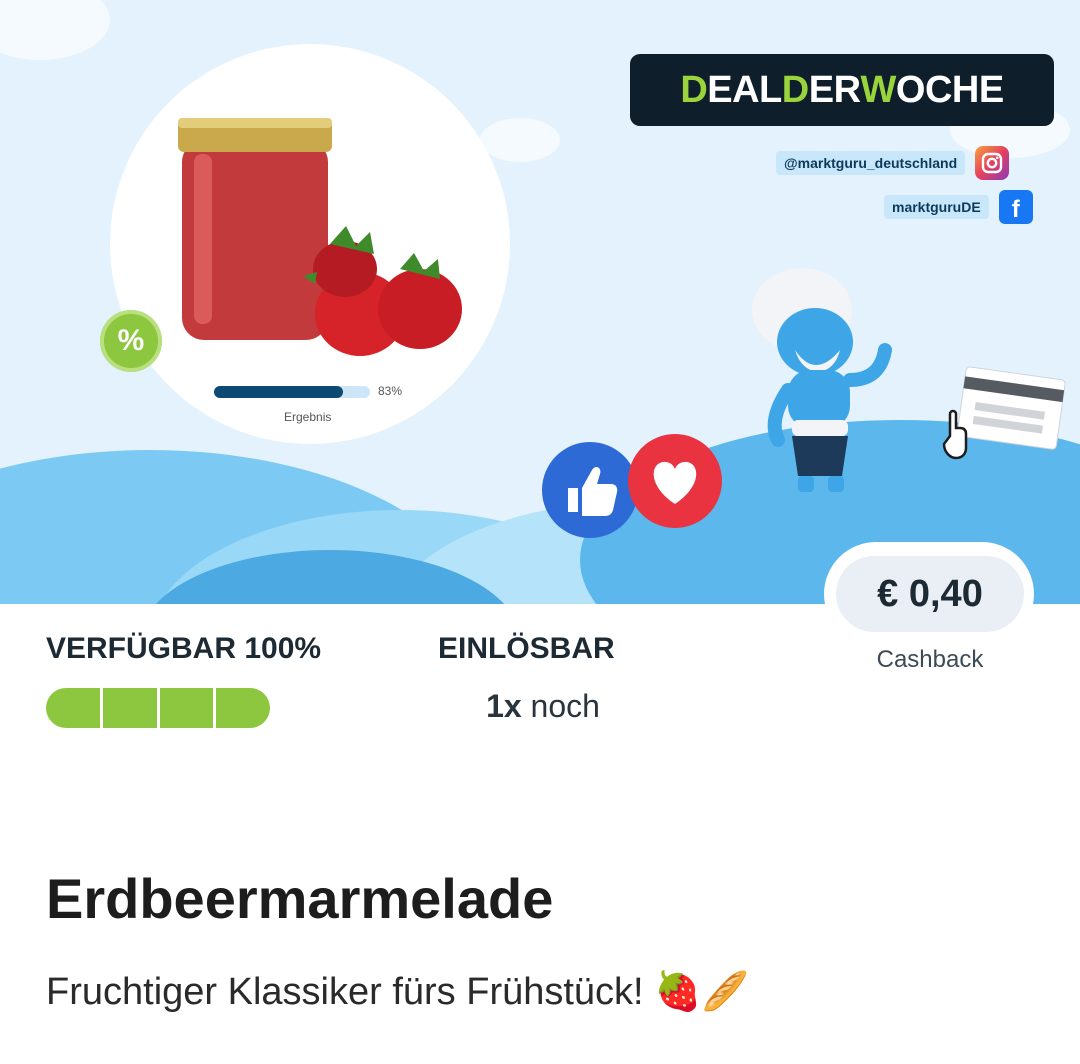 This screenshot has width=1080, height=1064. I want to click on deal-title-part: W, so click(878, 89).